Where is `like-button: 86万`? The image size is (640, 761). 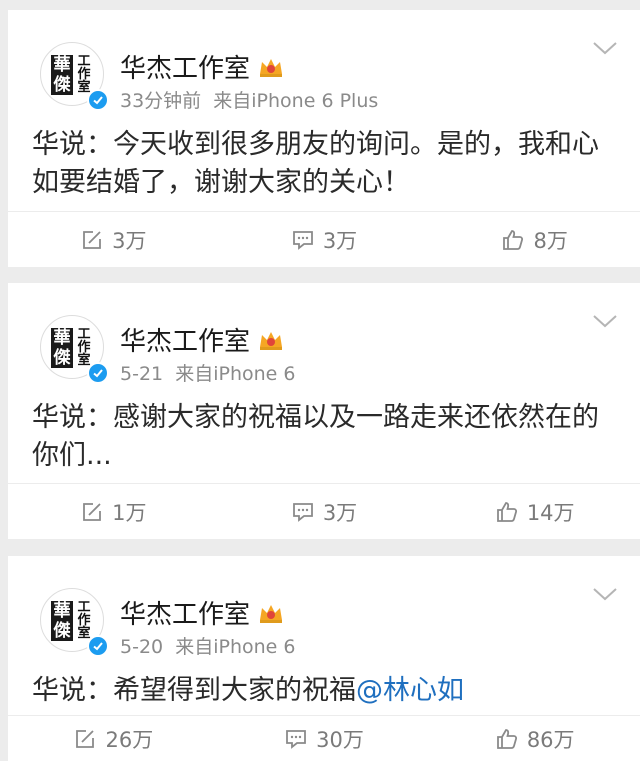
like-button: 86万 is located at coordinates (534, 738).